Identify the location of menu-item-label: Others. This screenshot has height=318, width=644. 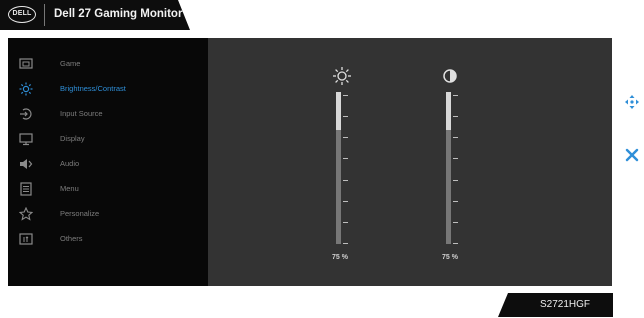
(71, 238).